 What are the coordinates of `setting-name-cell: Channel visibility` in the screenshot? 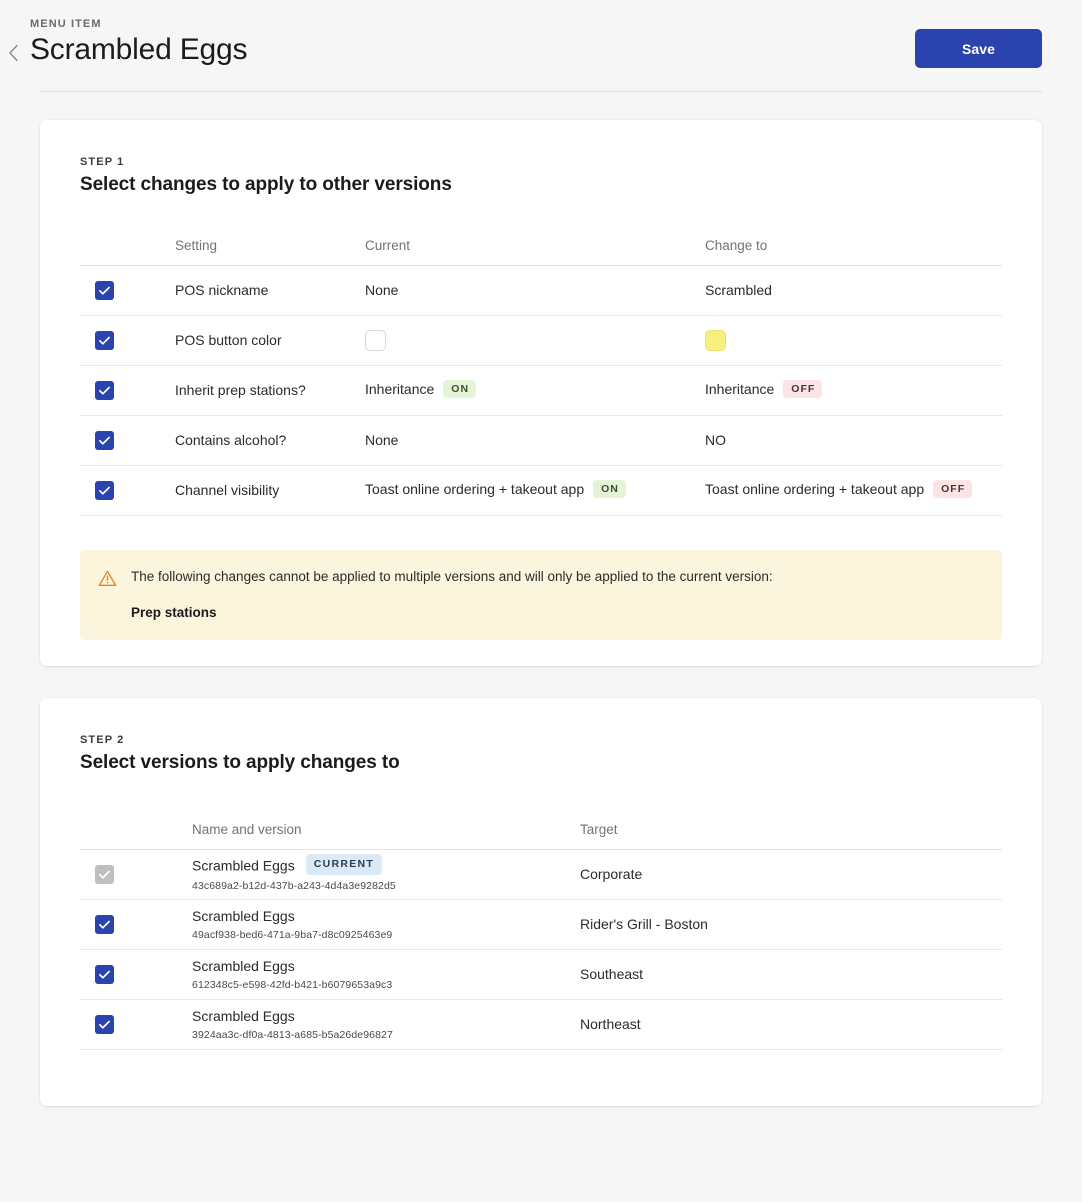 It's located at (270, 490).